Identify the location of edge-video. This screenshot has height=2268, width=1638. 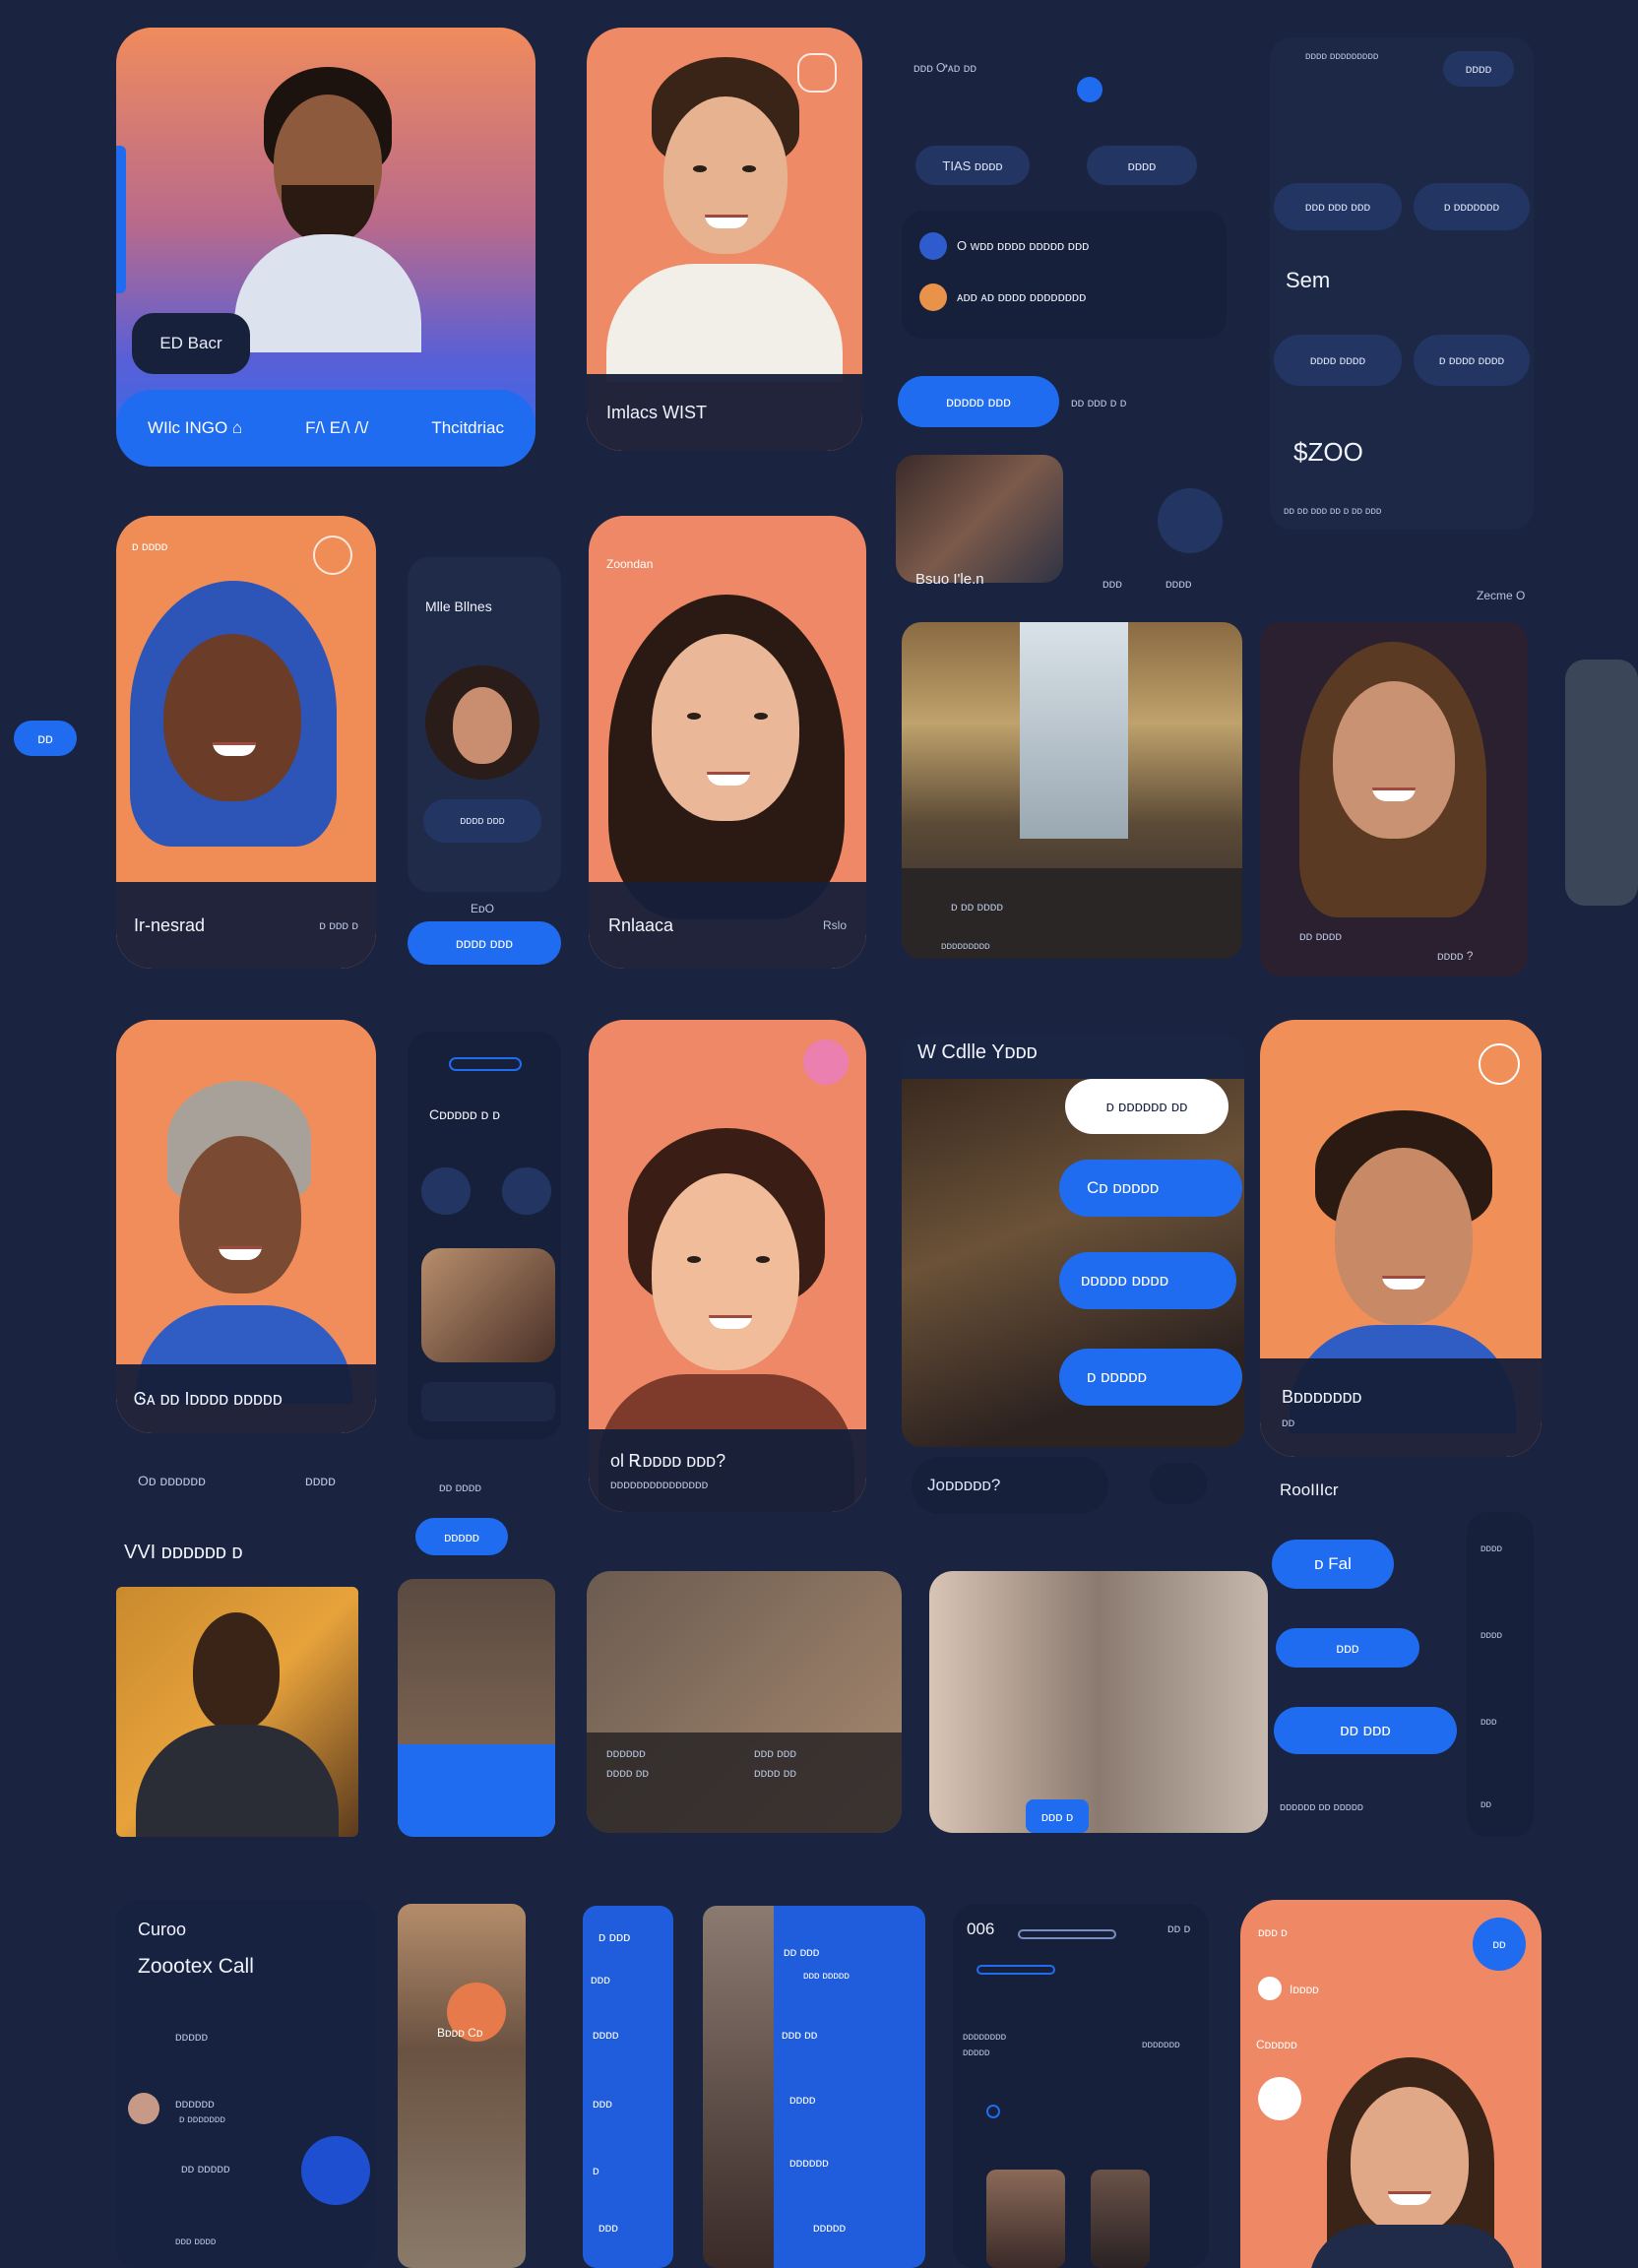
(1601, 783).